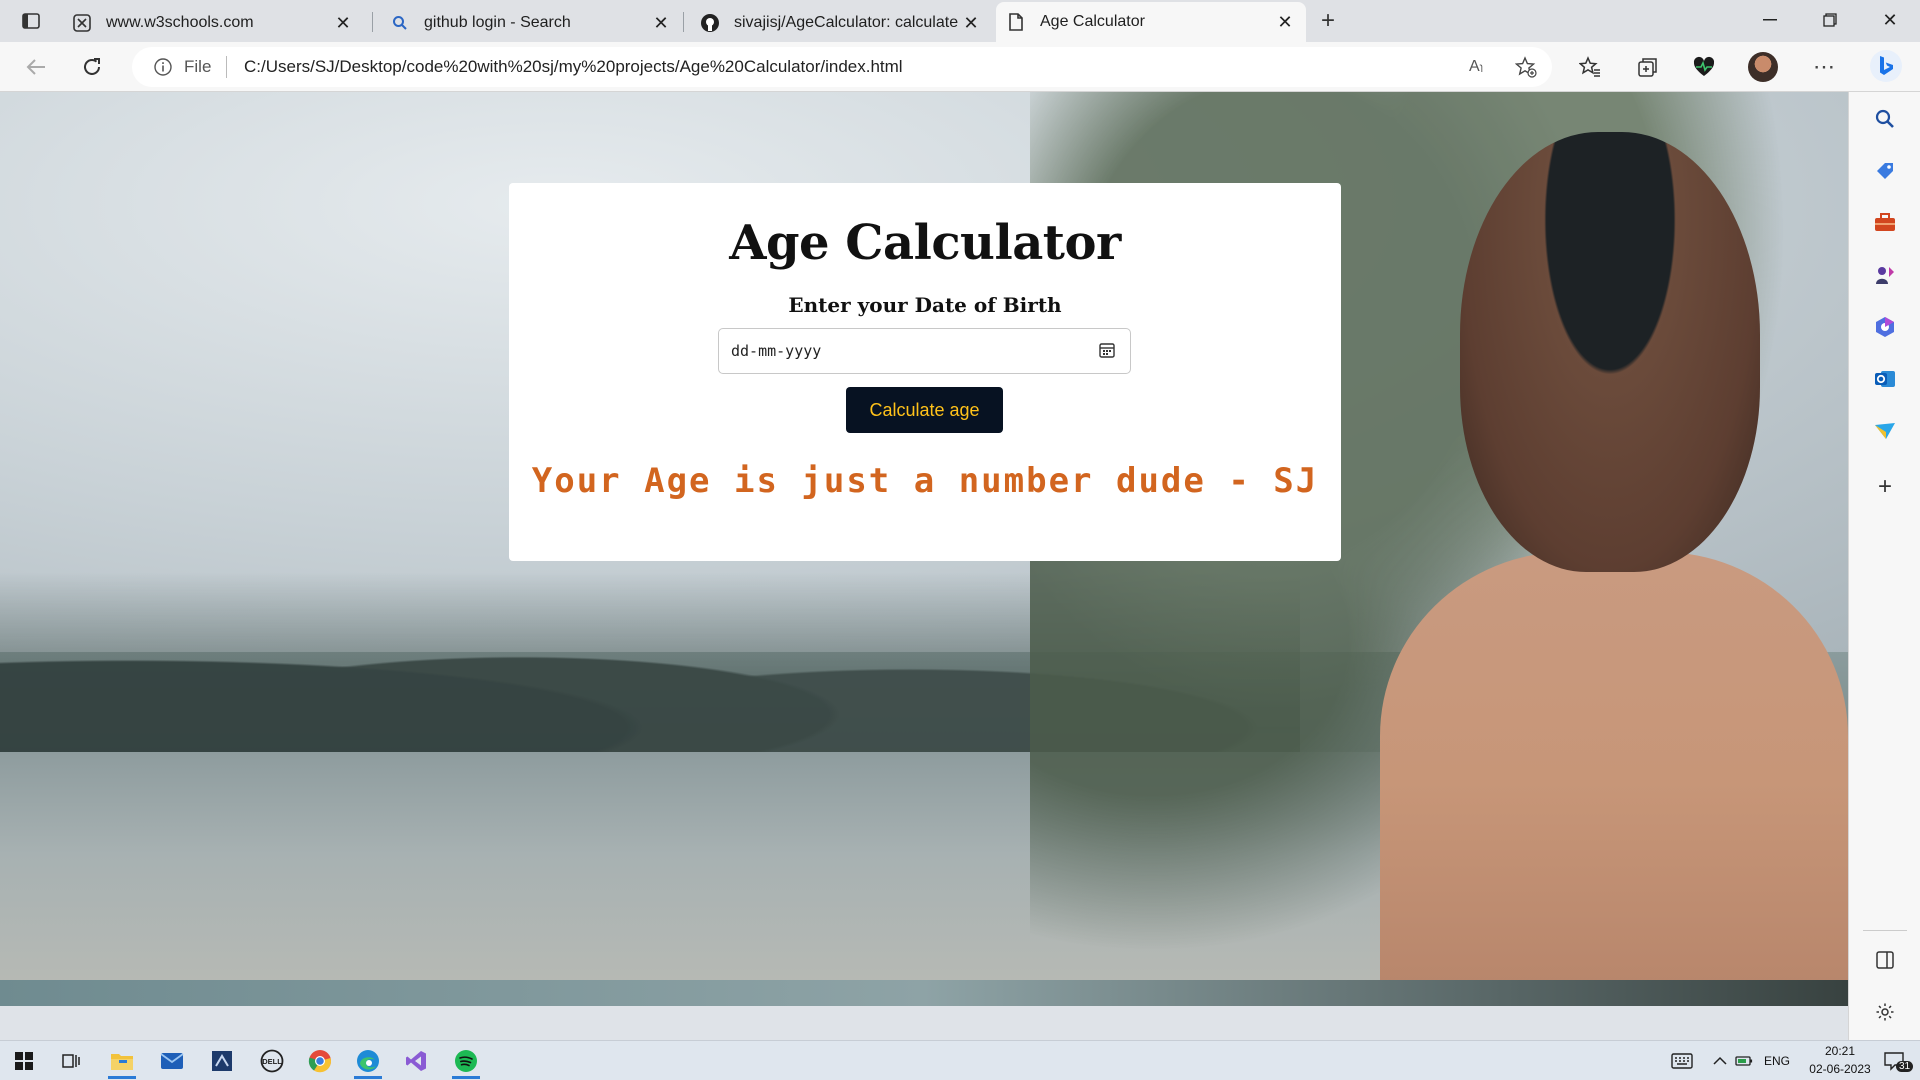 The width and height of the screenshot is (1920, 1080). I want to click on refresh-icon, so click(92, 67).